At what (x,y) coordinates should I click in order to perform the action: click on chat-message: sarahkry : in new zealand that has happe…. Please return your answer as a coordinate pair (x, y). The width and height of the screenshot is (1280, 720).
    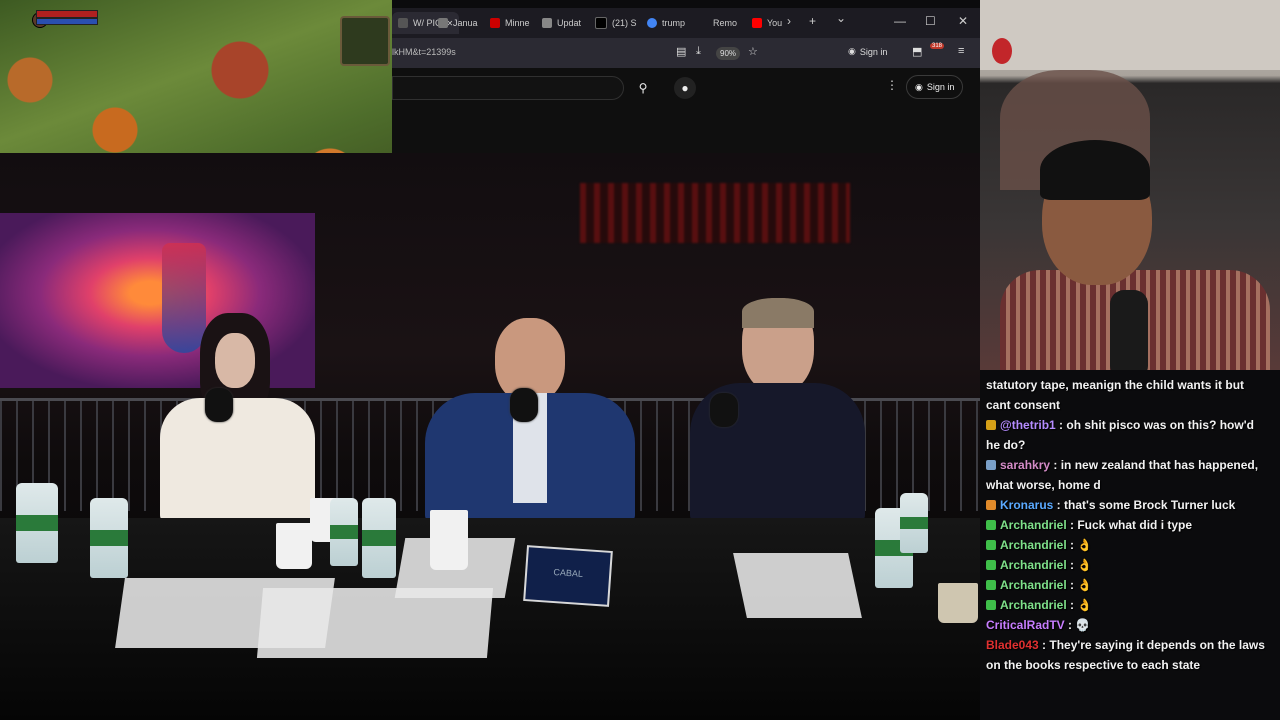
    Looking at the image, I should click on (1132, 465).